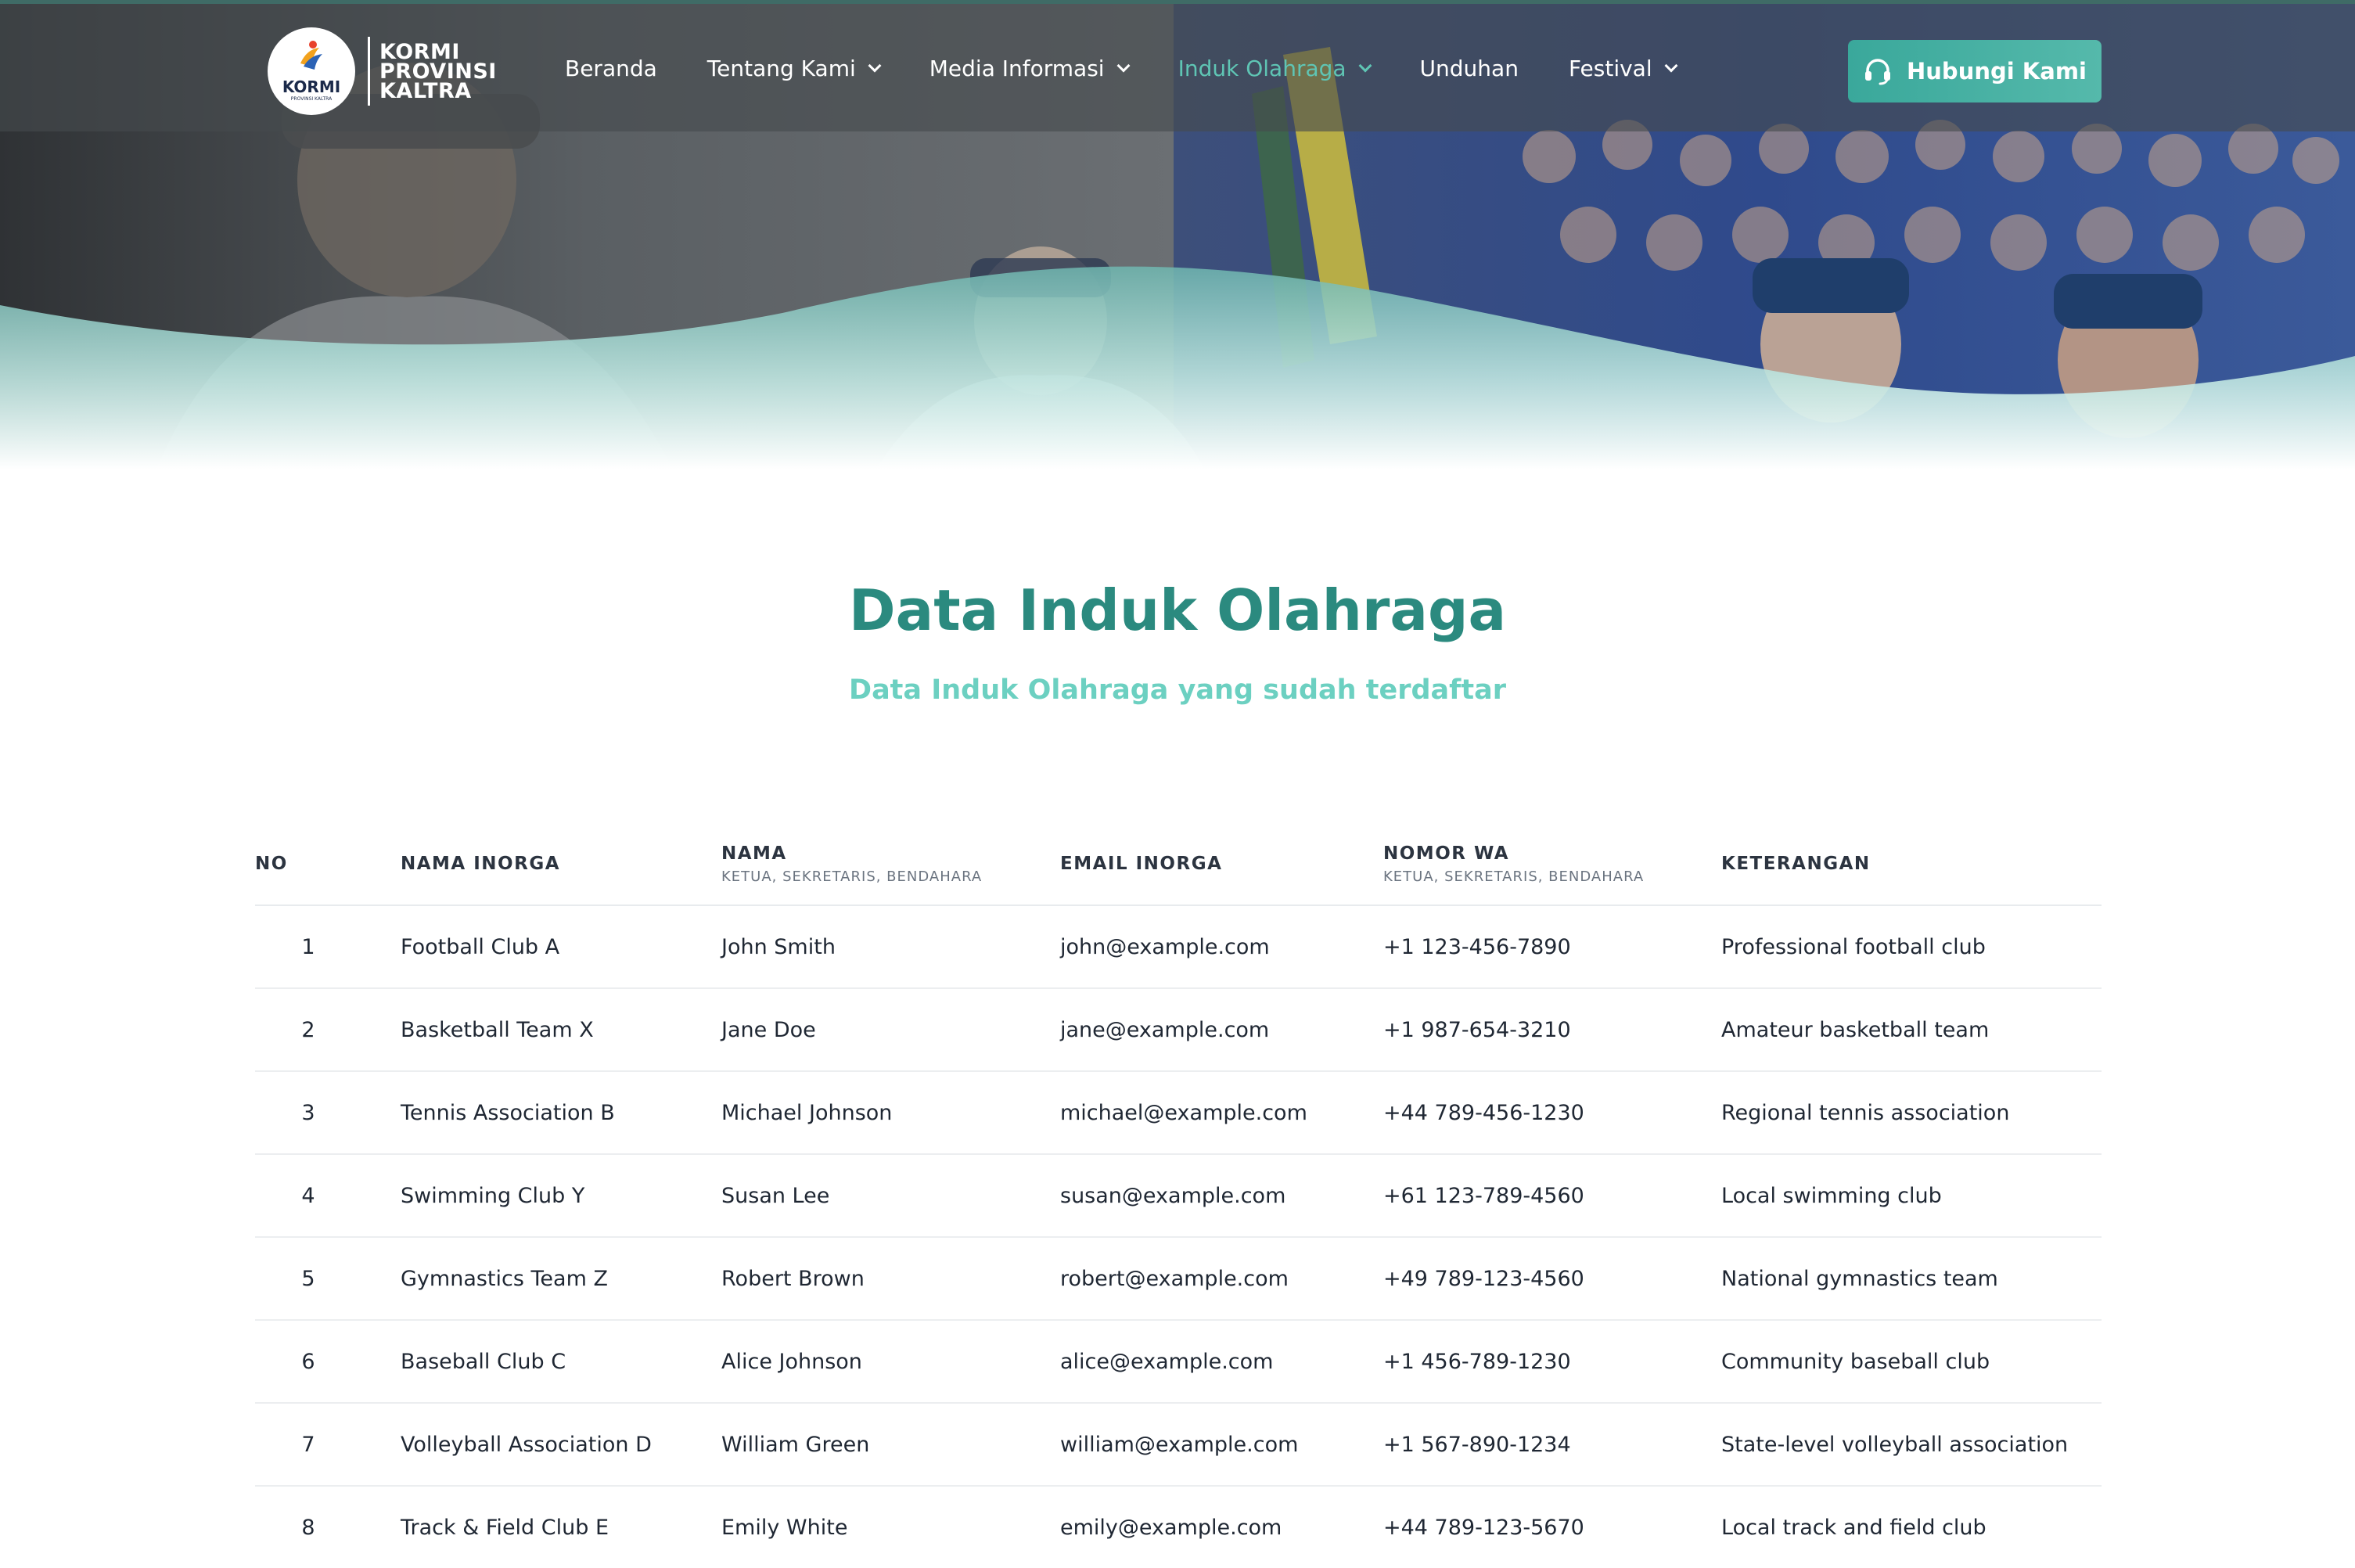  Describe the element at coordinates (308, 1278) in the screenshot. I see `cell-no: 5` at that location.